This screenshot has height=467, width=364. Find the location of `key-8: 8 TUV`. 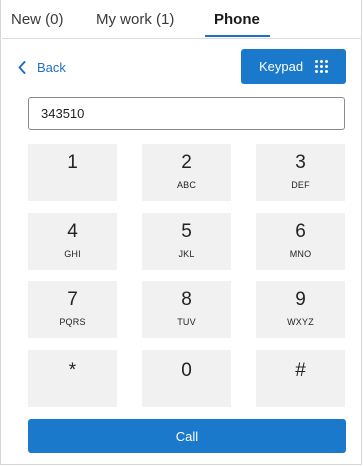

key-8: 8 TUV is located at coordinates (186, 309).